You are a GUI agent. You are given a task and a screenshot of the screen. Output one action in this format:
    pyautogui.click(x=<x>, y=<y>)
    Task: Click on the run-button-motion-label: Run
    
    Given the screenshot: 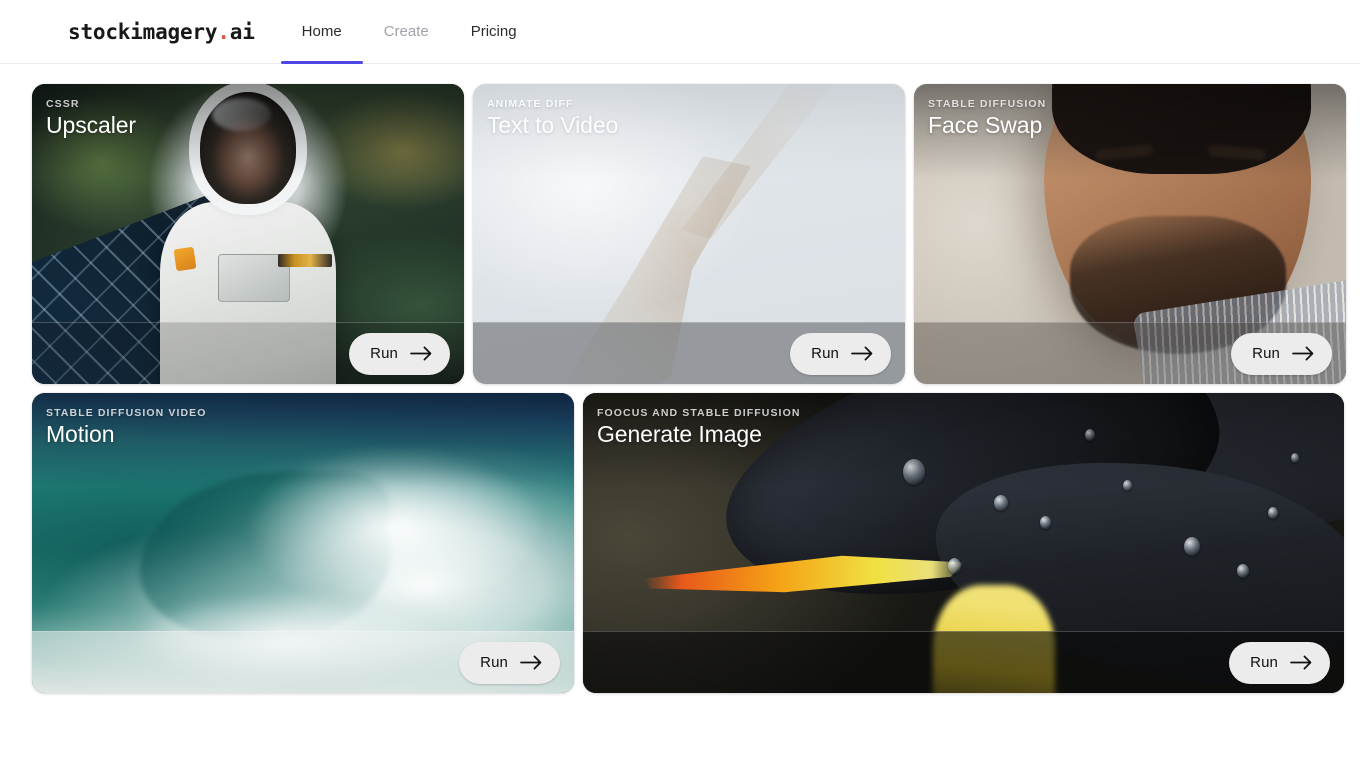 What is the action you would take?
    pyautogui.click(x=494, y=662)
    